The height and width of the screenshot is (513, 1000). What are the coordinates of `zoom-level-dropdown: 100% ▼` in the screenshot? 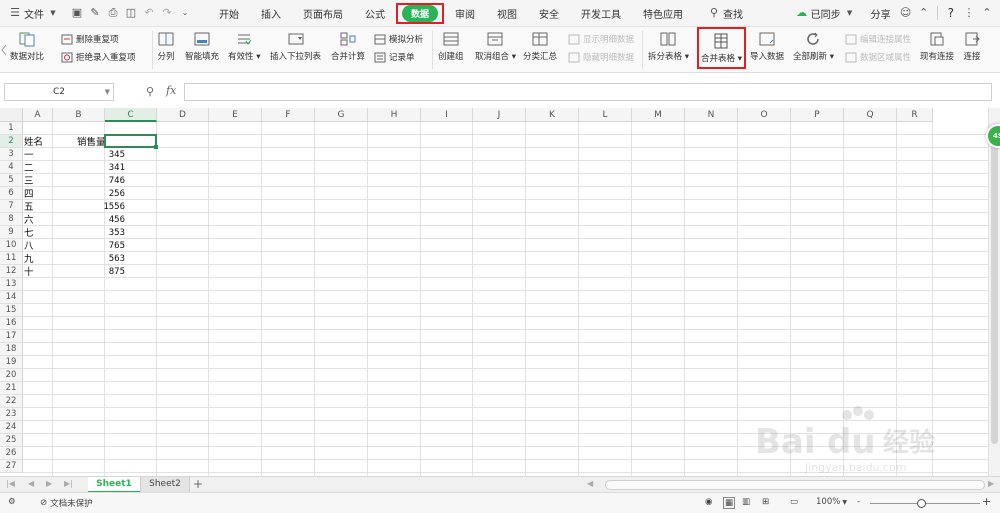 It's located at (831, 502).